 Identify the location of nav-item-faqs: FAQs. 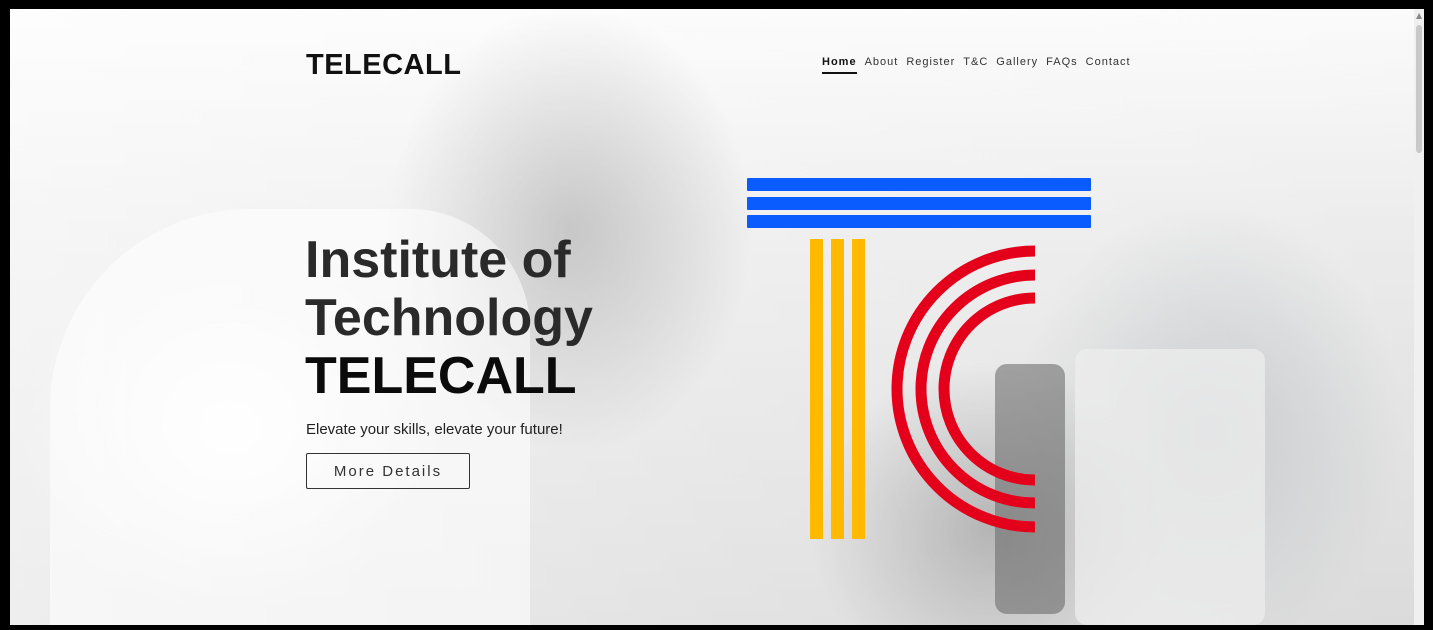
(1062, 65).